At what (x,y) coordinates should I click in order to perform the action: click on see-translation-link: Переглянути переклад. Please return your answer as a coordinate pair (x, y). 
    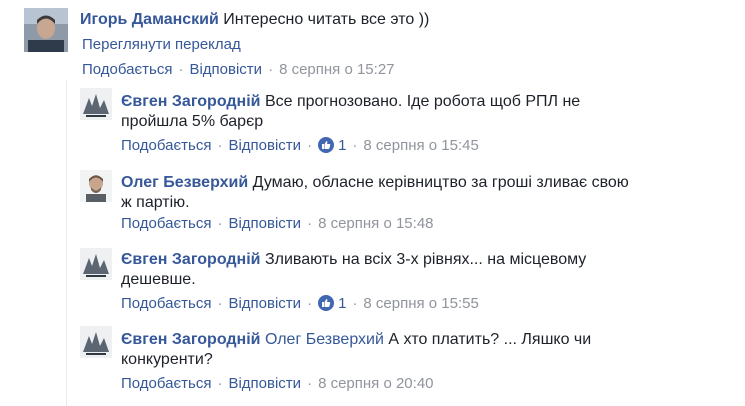
    Looking at the image, I should click on (161, 44).